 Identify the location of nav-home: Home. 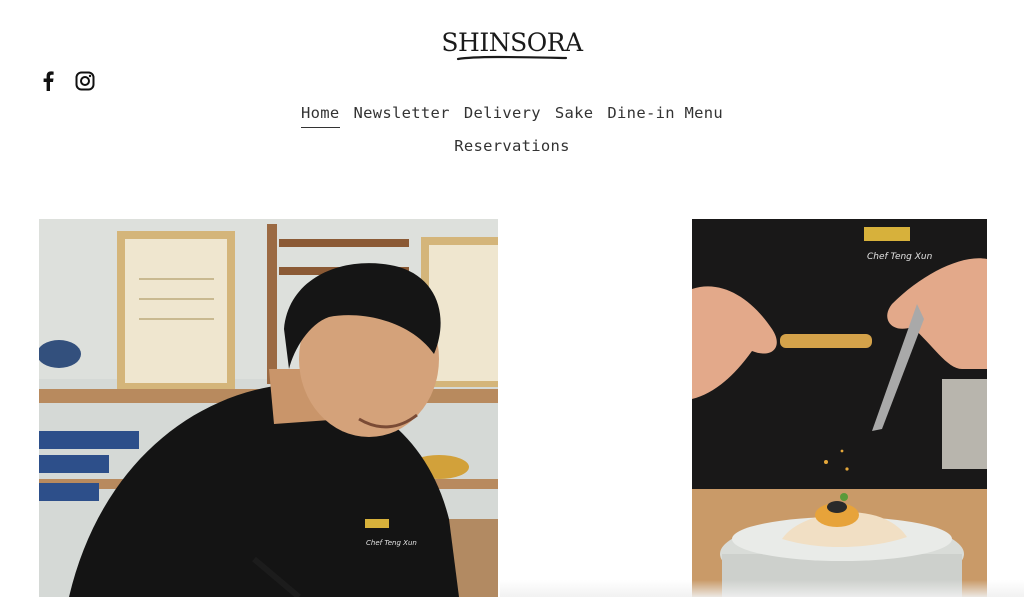
(320, 115).